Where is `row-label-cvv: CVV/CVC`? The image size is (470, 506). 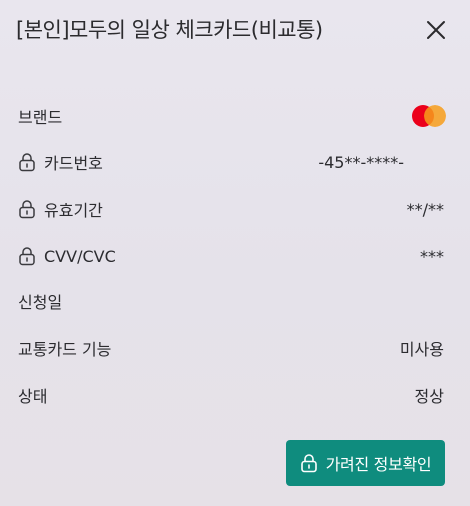 row-label-cvv: CVV/CVC is located at coordinates (80, 256).